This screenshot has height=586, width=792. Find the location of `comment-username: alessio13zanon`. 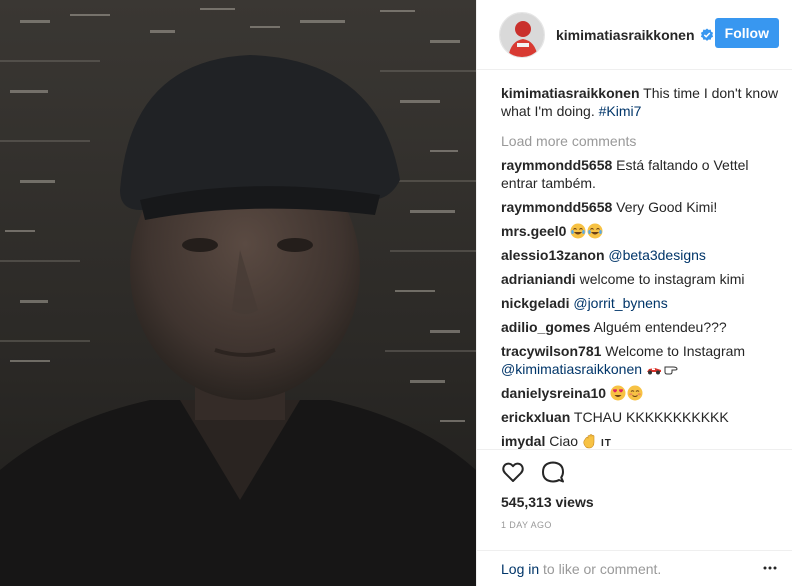

comment-username: alessio13zanon is located at coordinates (553, 255).